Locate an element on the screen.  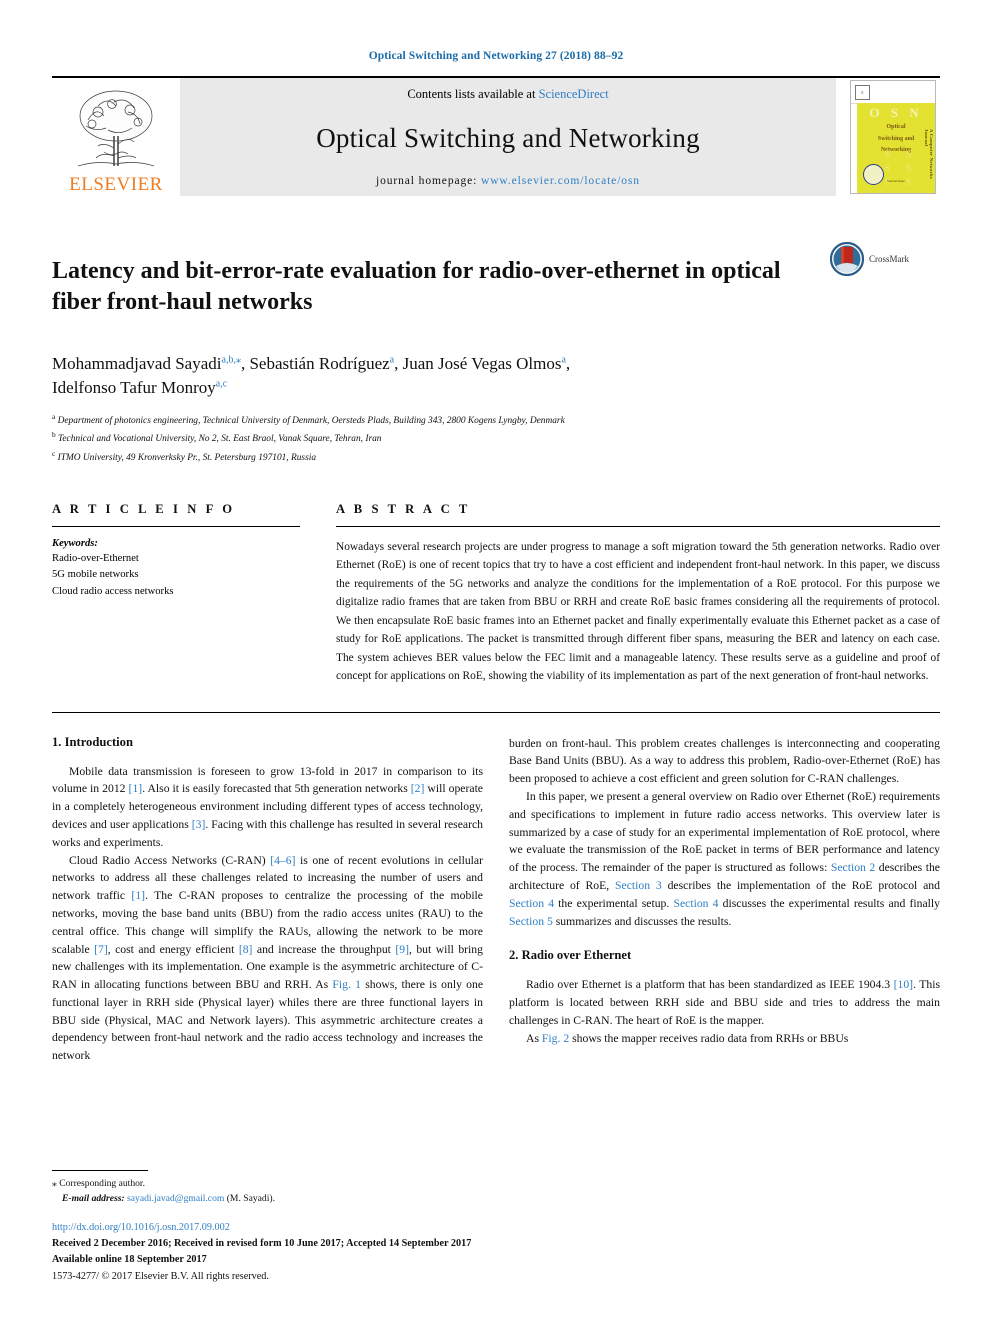
affiliation-marker-a: a is located at coordinates (54, 416).